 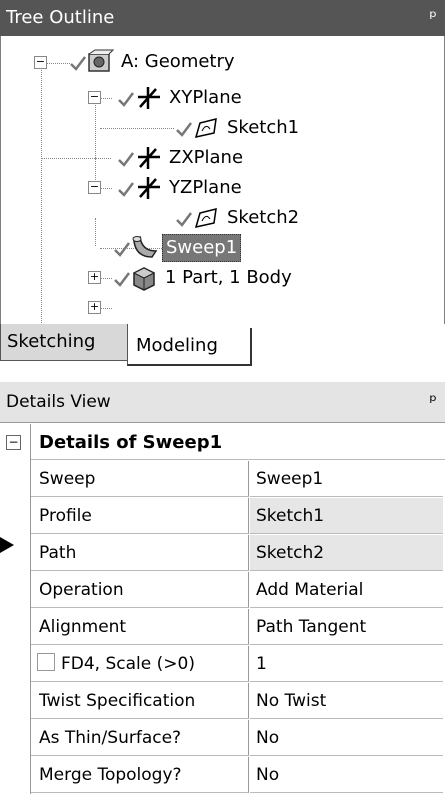 What do you see at coordinates (140, 479) in the screenshot?
I see `property-name: Sweep` at bounding box center [140, 479].